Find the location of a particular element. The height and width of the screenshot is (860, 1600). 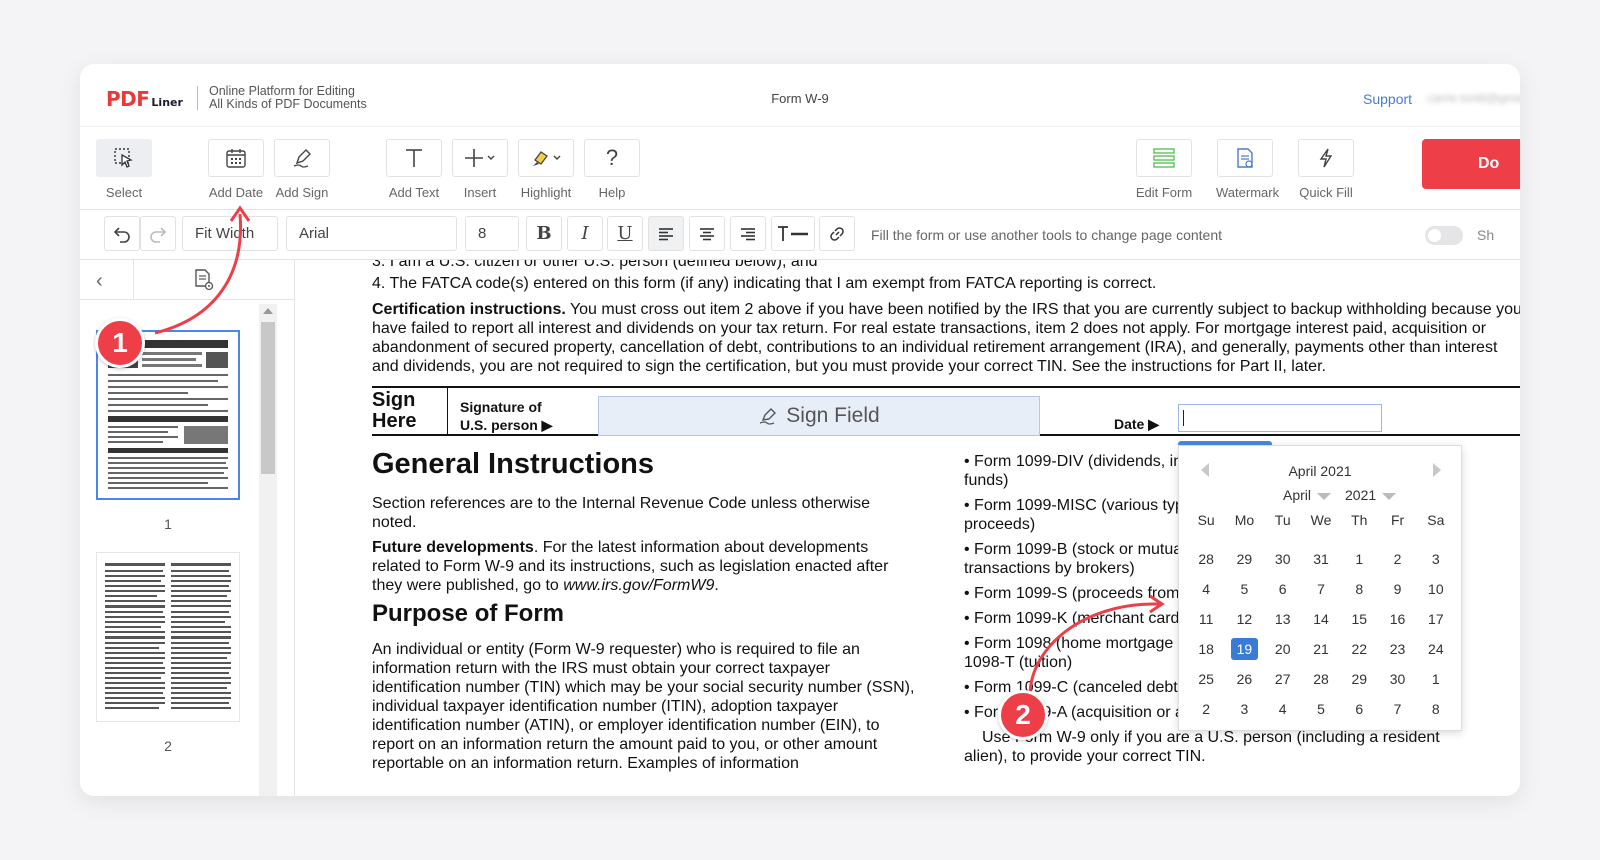

help-tool: ? Help is located at coordinates (612, 169).